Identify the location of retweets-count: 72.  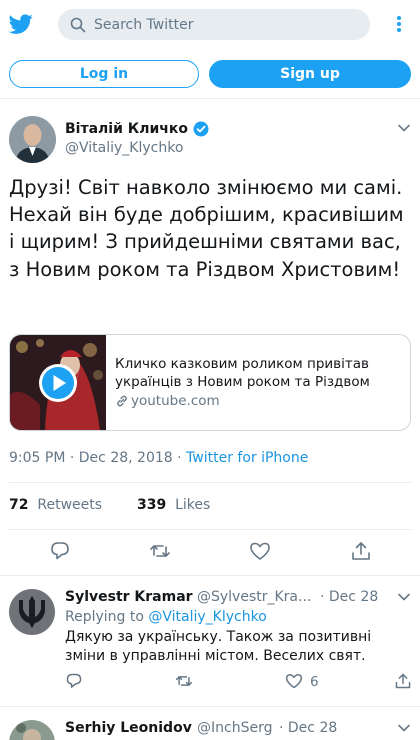
(19, 505).